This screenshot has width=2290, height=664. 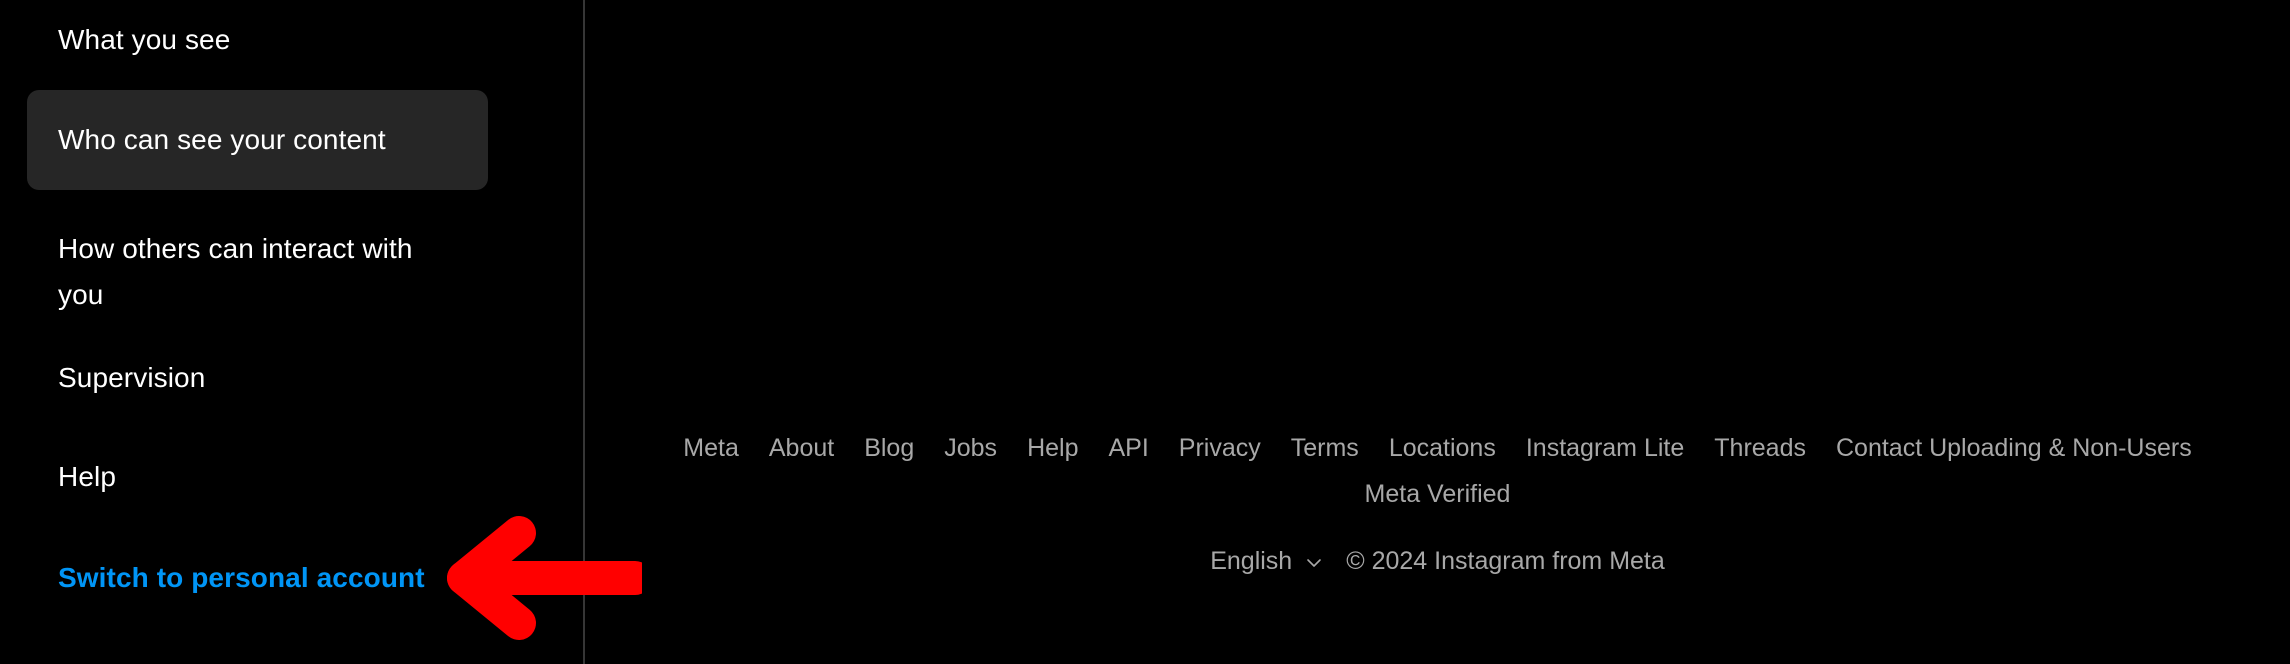 What do you see at coordinates (1220, 448) in the screenshot?
I see `footer-link-privacy: Privacy` at bounding box center [1220, 448].